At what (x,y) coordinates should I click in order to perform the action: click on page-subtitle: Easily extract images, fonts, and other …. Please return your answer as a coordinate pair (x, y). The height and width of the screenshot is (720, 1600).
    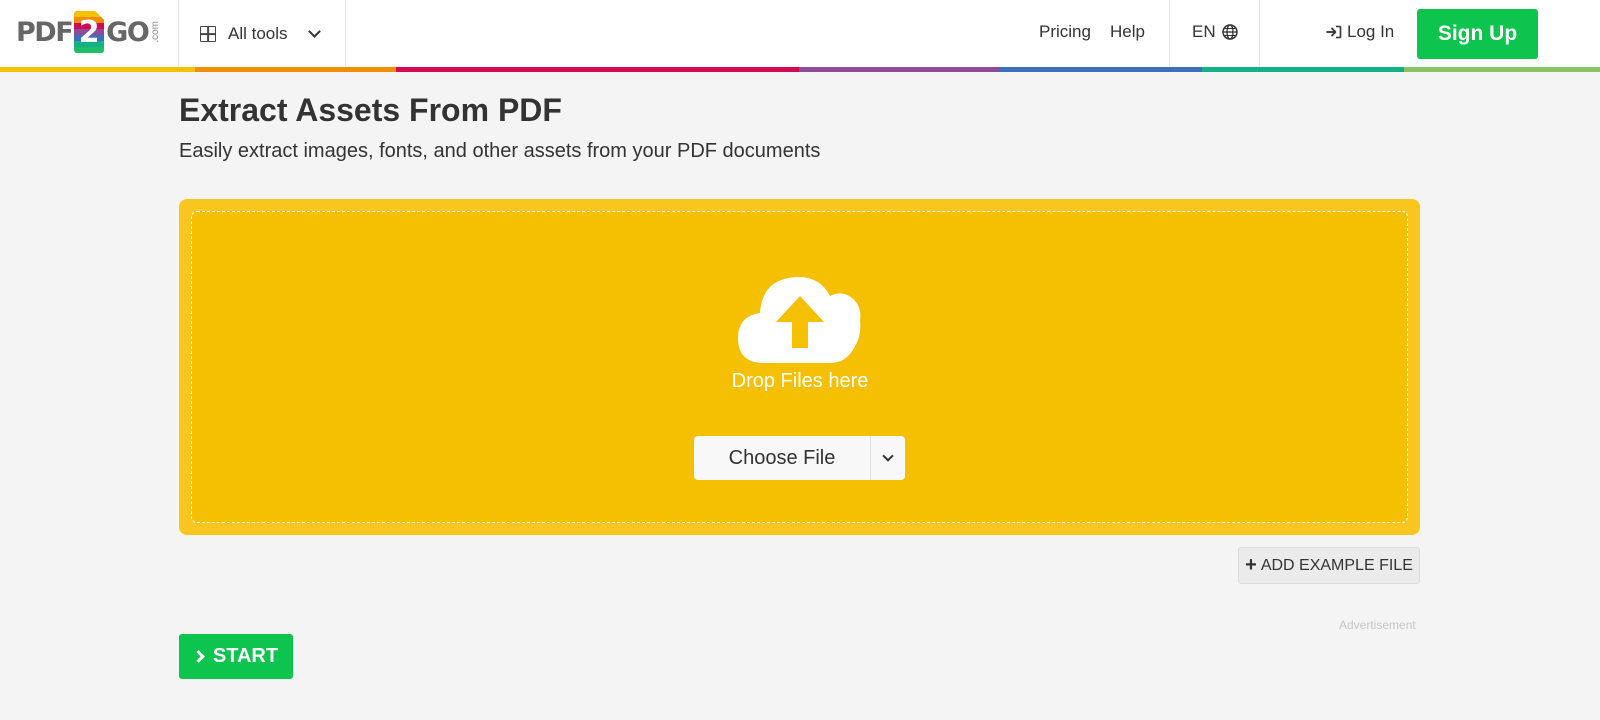
    Looking at the image, I should click on (500, 151).